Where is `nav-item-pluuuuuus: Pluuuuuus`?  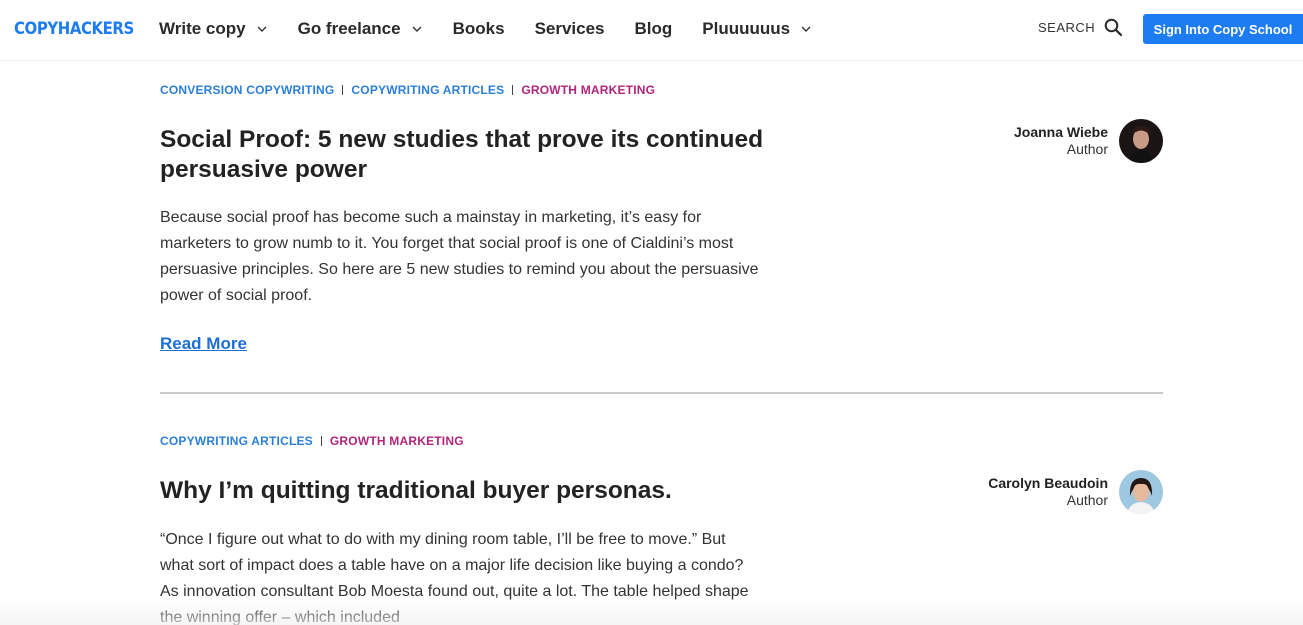
nav-item-pluuuuuus: Pluuuuuus is located at coordinates (757, 29).